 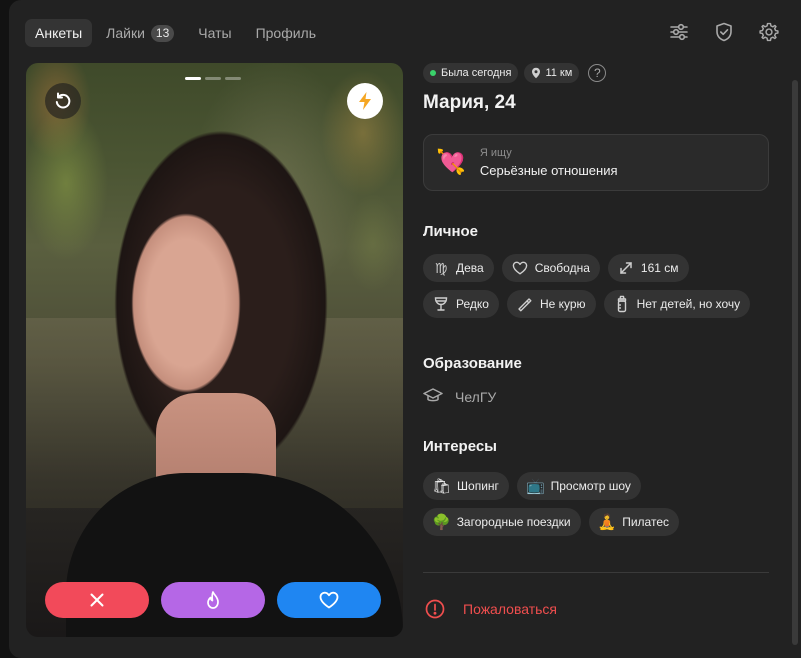 I want to click on undo-button, so click(x=63, y=101).